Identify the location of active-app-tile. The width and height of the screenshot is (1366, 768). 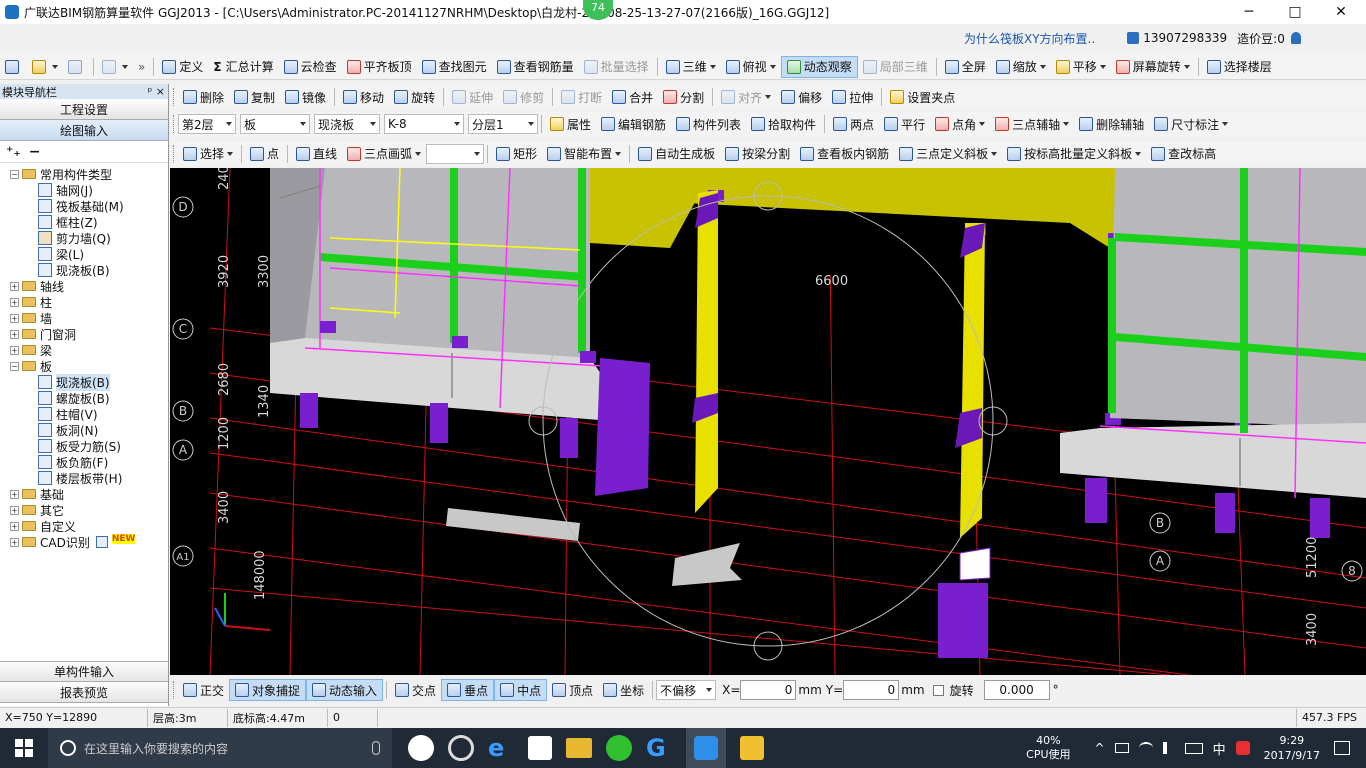
(706, 748).